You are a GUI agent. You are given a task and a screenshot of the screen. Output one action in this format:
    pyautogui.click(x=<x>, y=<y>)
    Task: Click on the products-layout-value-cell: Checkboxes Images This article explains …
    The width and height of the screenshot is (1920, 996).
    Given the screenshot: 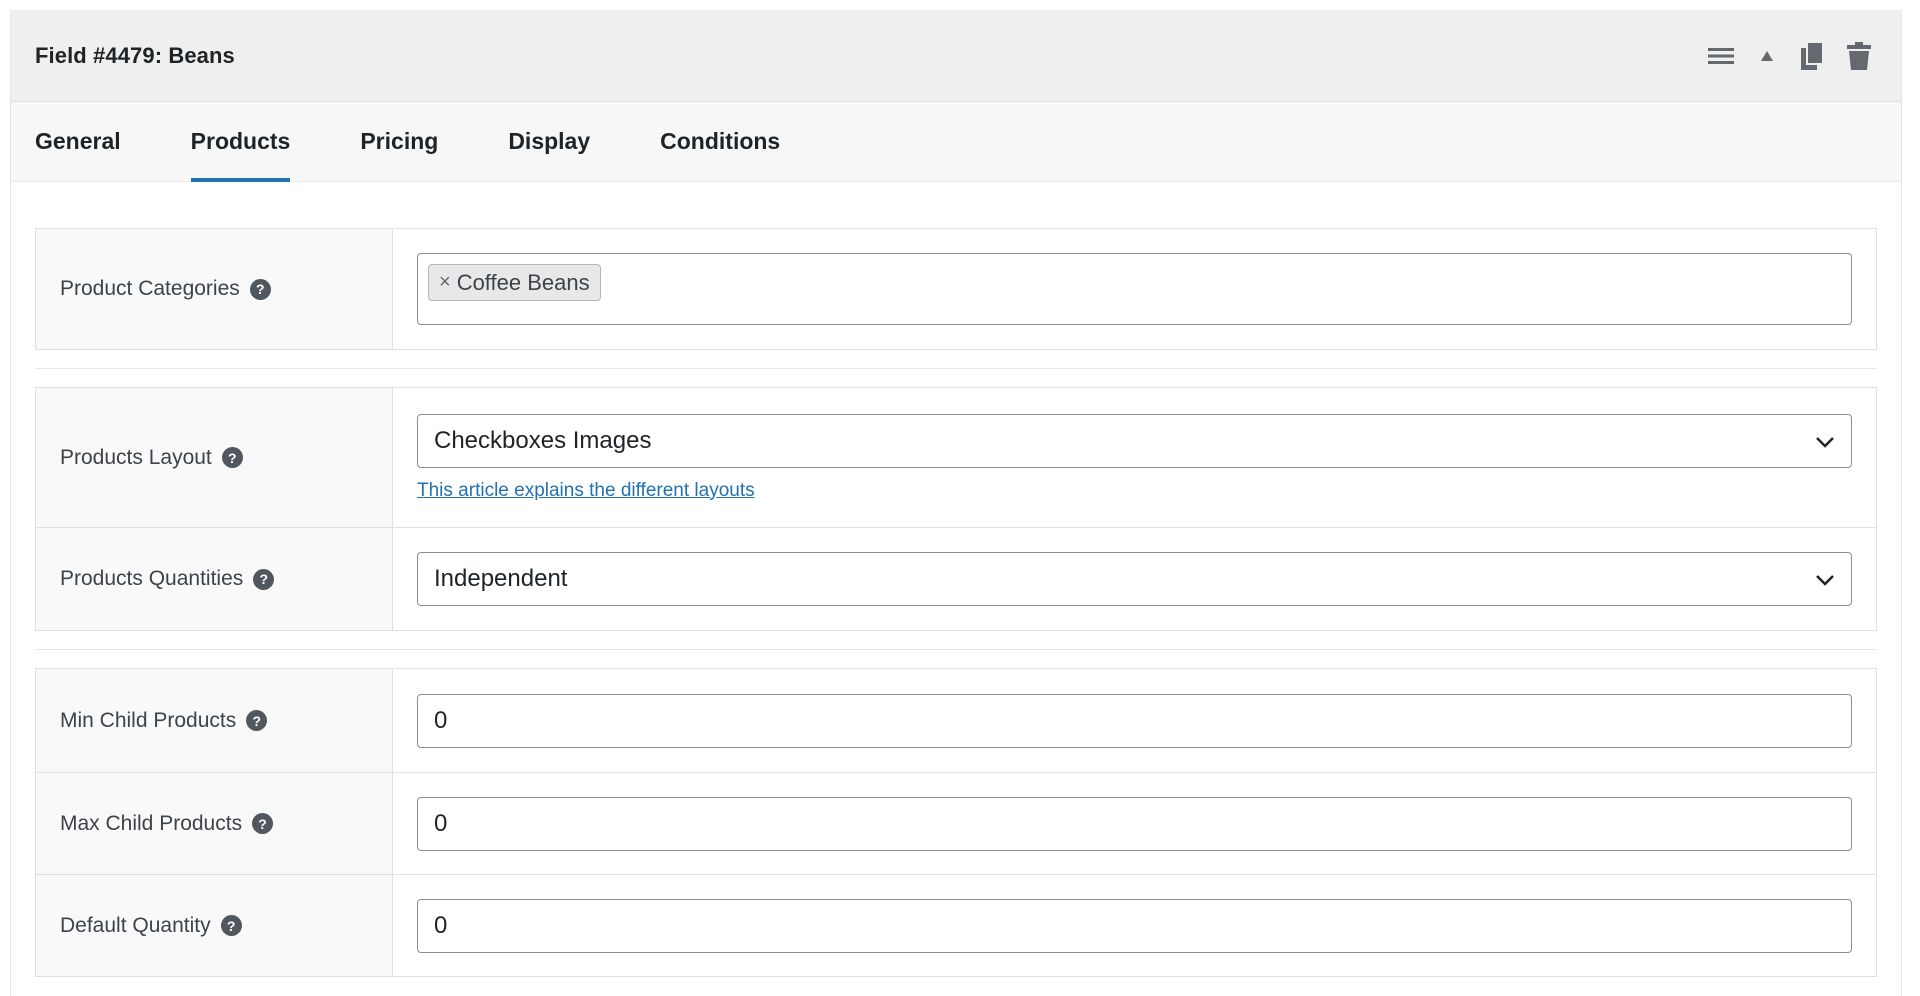 What is the action you would take?
    pyautogui.click(x=1134, y=457)
    